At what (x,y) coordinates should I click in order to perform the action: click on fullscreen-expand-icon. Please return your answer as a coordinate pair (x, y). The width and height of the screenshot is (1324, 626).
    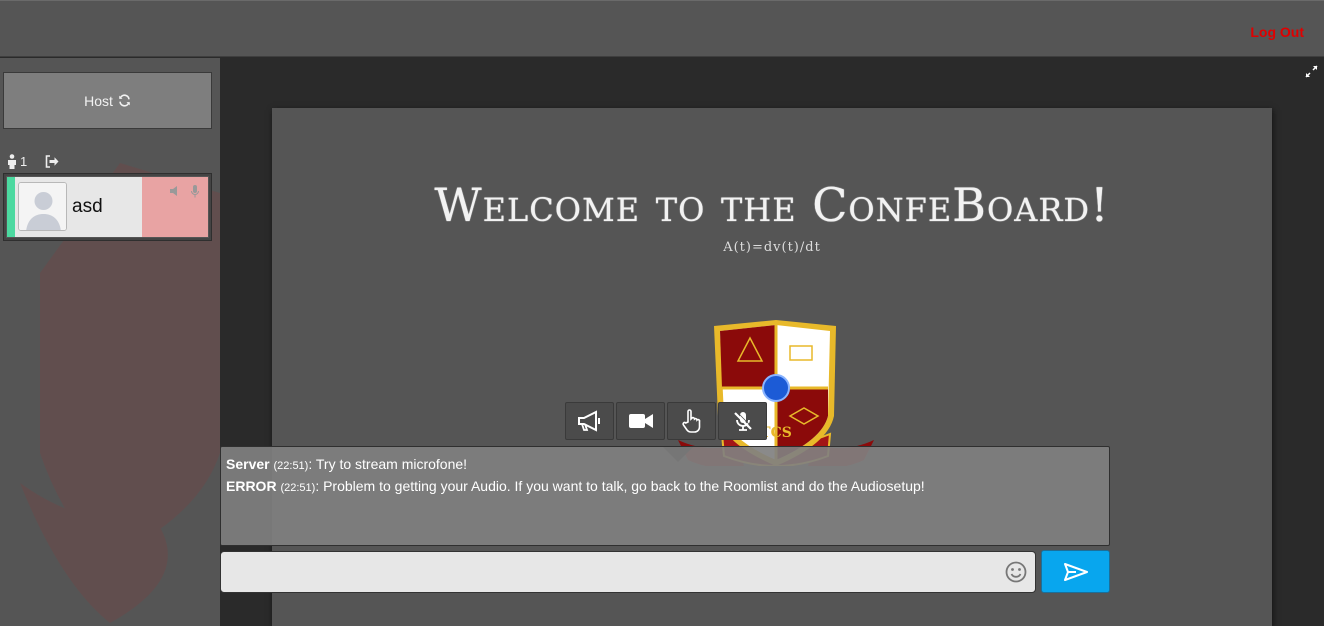
    Looking at the image, I should click on (1311, 71).